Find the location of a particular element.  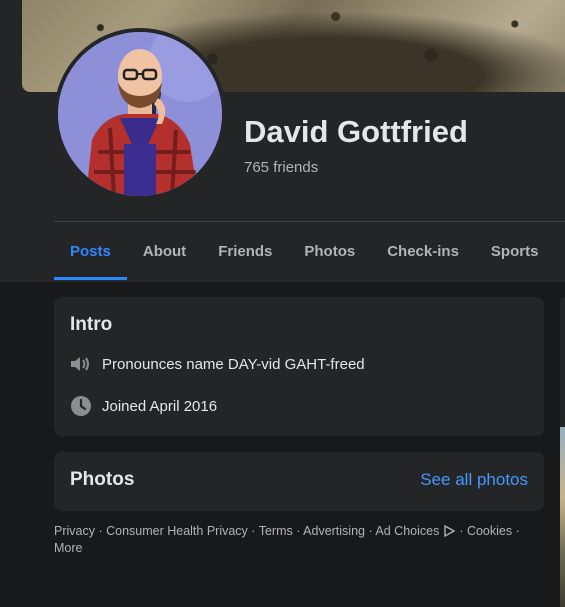

tab-sports: Sports is located at coordinates (515, 251).